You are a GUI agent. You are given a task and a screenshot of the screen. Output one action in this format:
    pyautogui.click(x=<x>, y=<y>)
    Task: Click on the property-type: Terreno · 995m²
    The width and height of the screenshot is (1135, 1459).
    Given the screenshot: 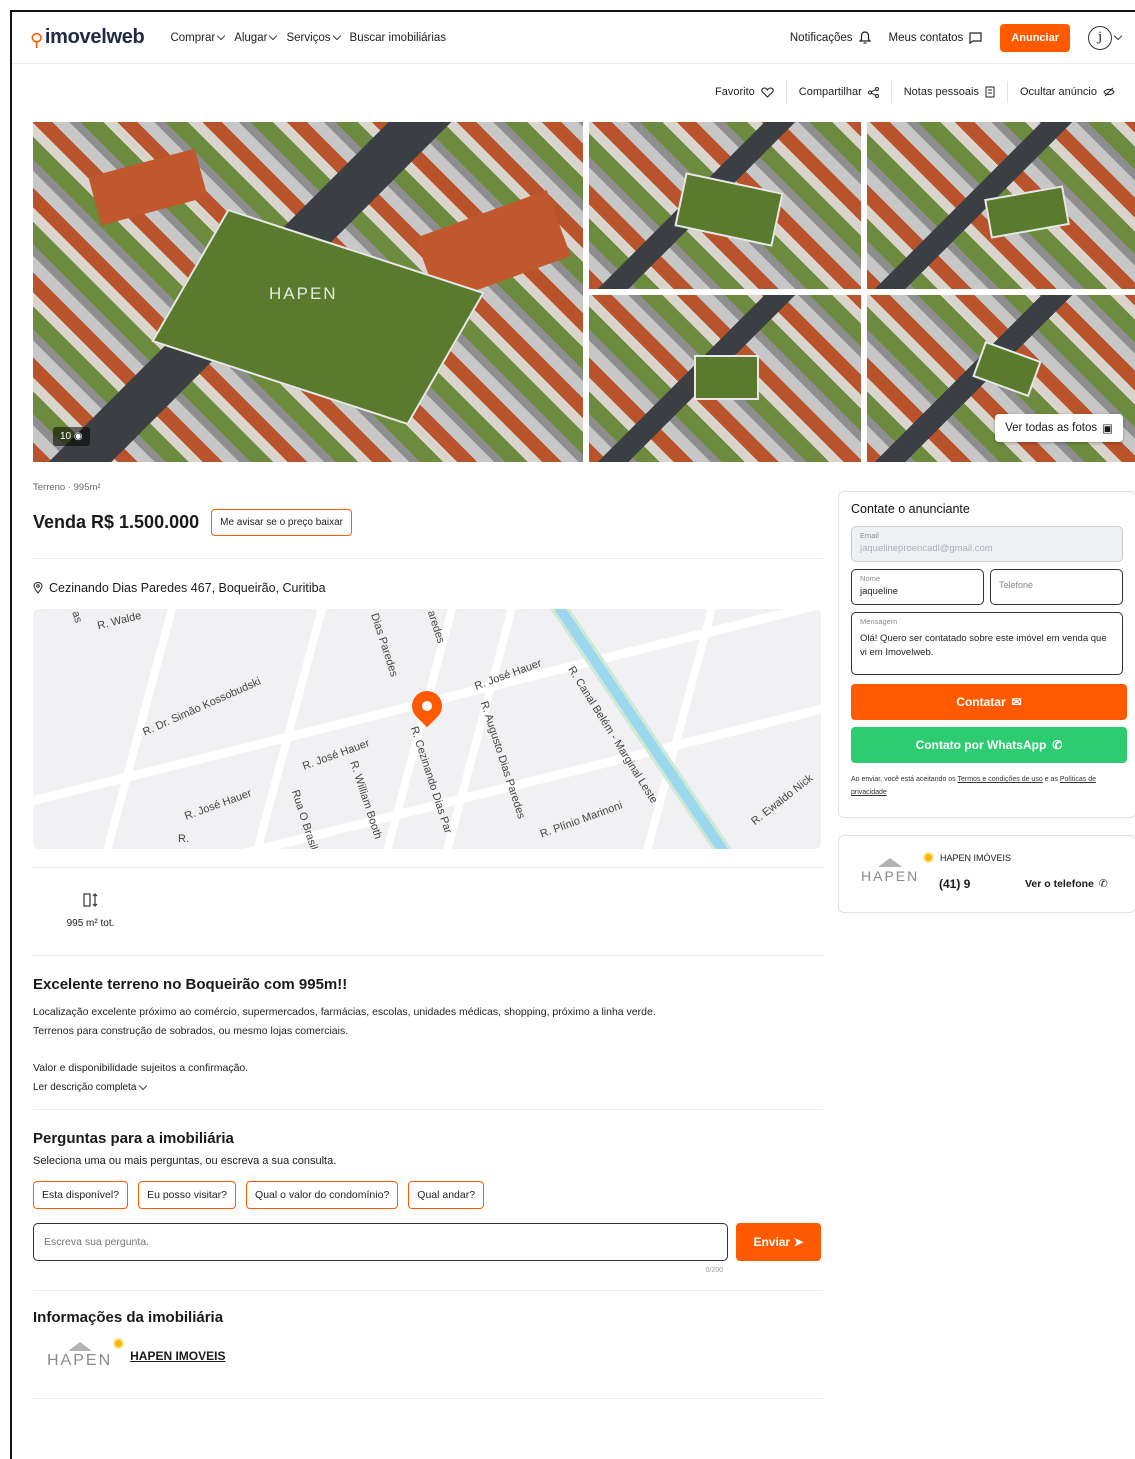 What is the action you would take?
    pyautogui.click(x=67, y=487)
    